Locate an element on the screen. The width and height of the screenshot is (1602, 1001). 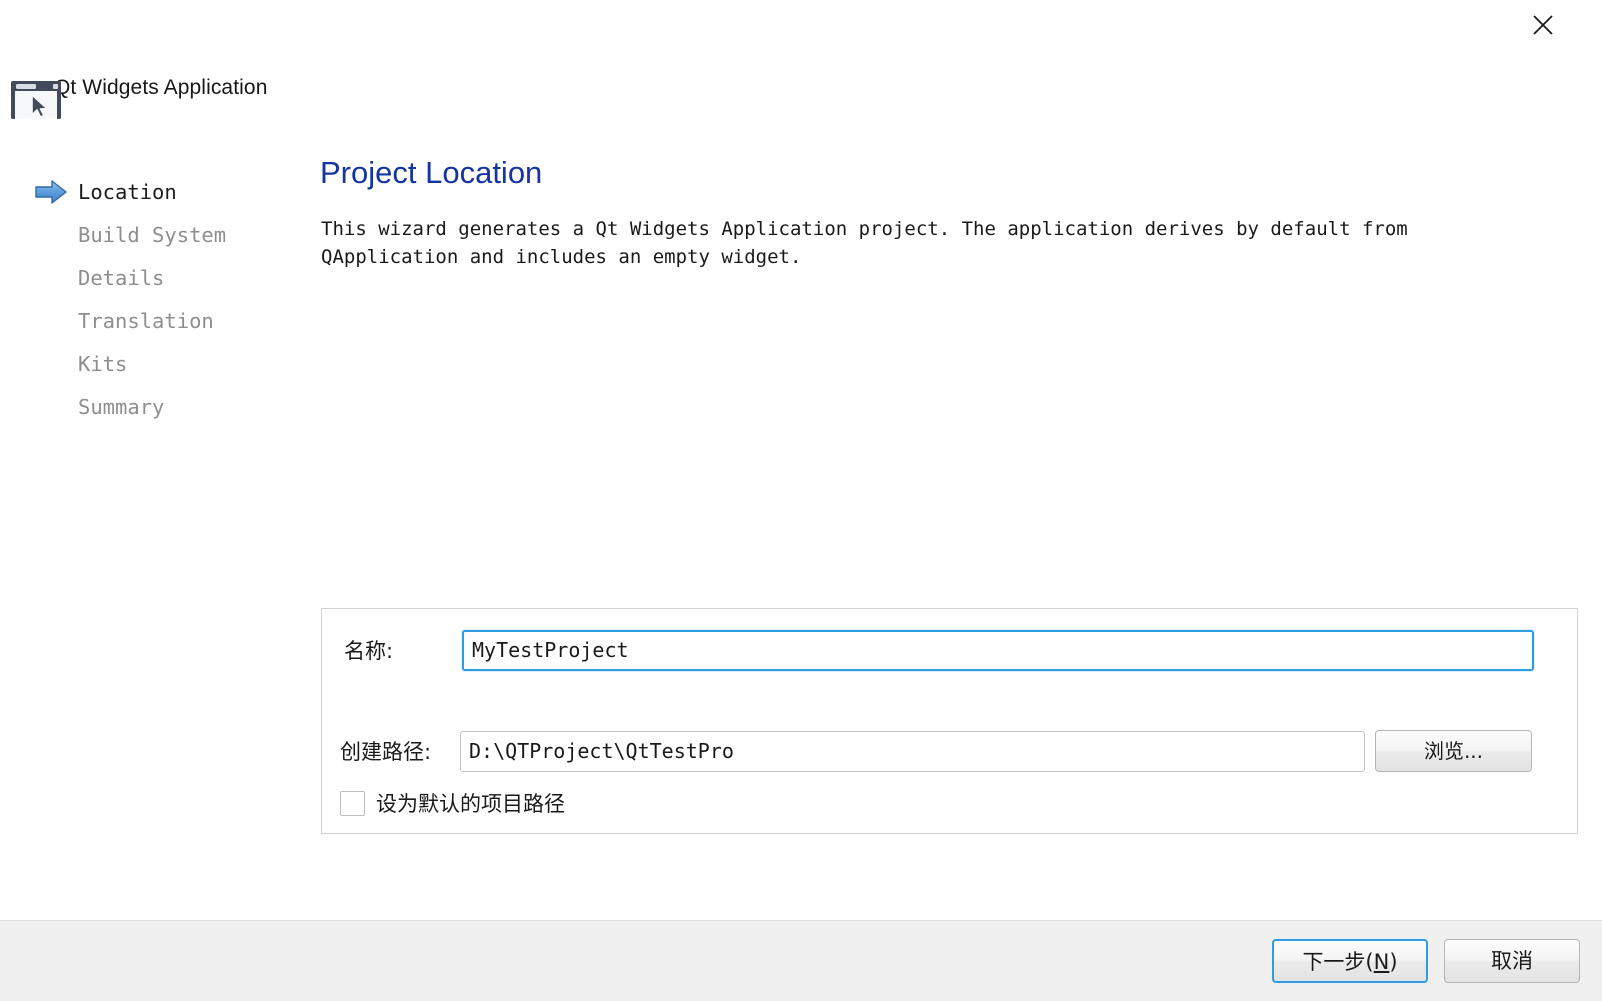
sidebar-step-details: Details is located at coordinates (160, 277).